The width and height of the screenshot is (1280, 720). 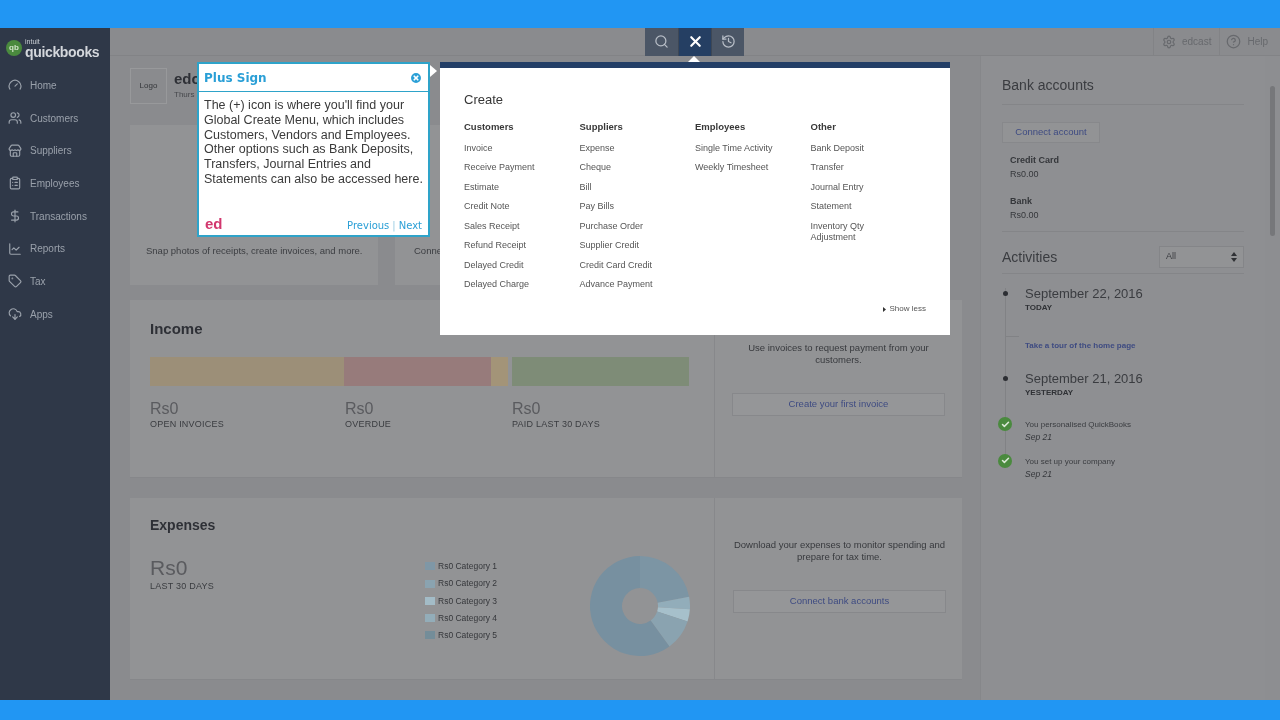 I want to click on account-name: Bank, so click(x=1021, y=201).